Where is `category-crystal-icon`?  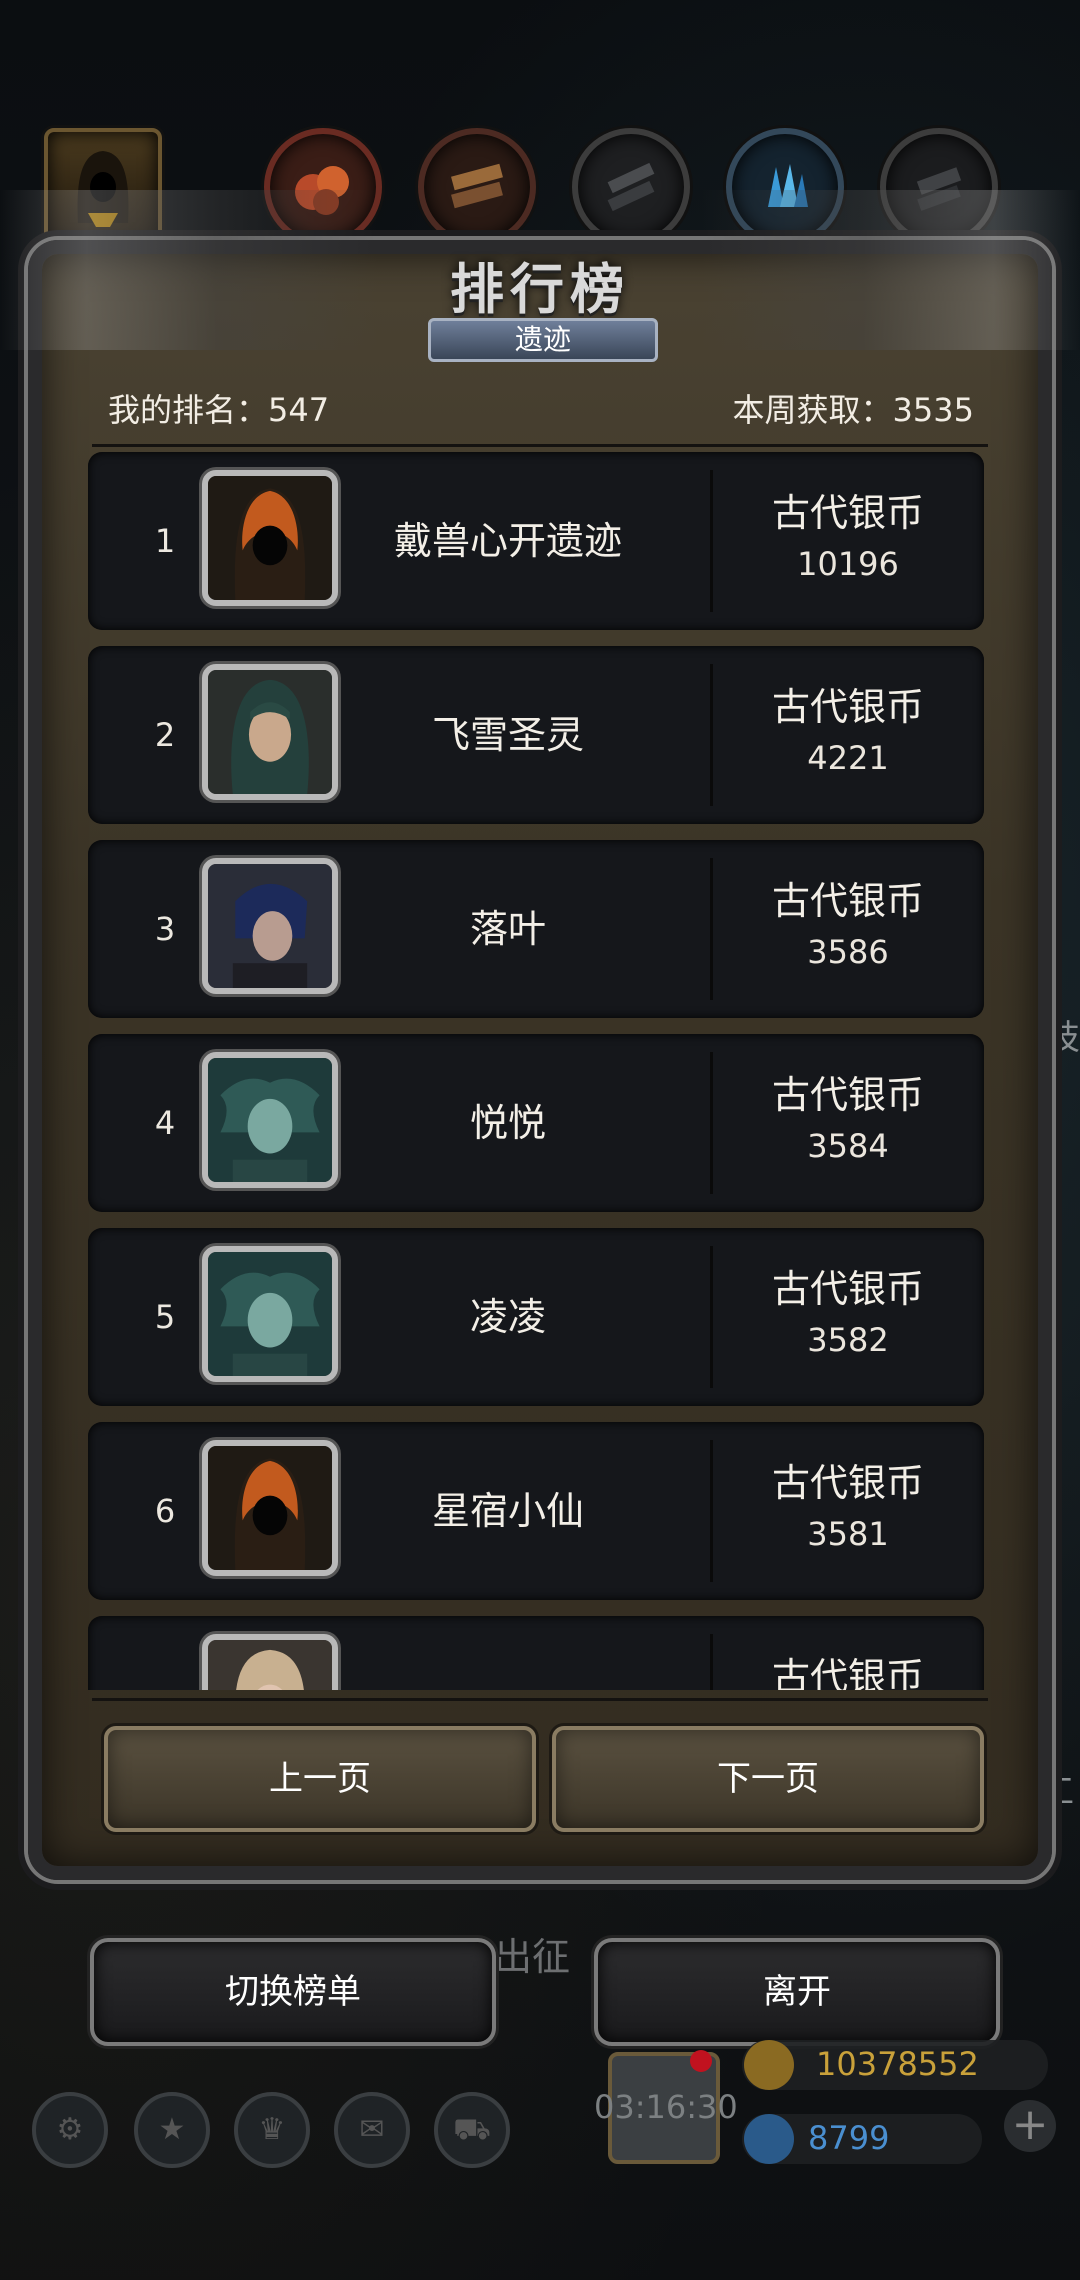
category-crystal-icon is located at coordinates (785, 187).